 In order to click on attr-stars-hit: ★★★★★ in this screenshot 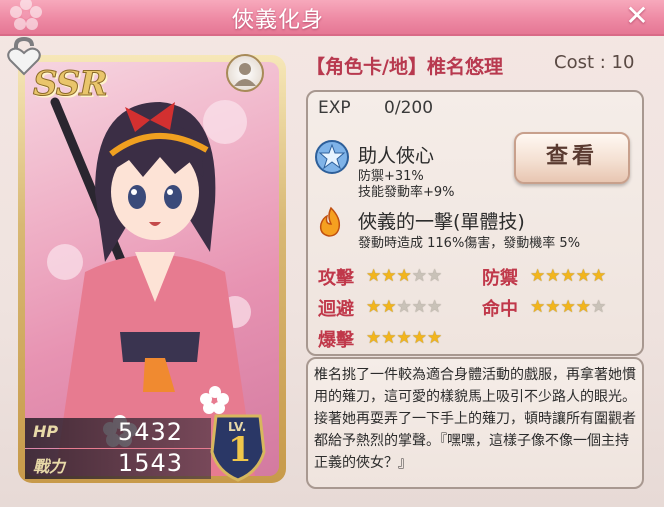, I will do `click(568, 307)`.